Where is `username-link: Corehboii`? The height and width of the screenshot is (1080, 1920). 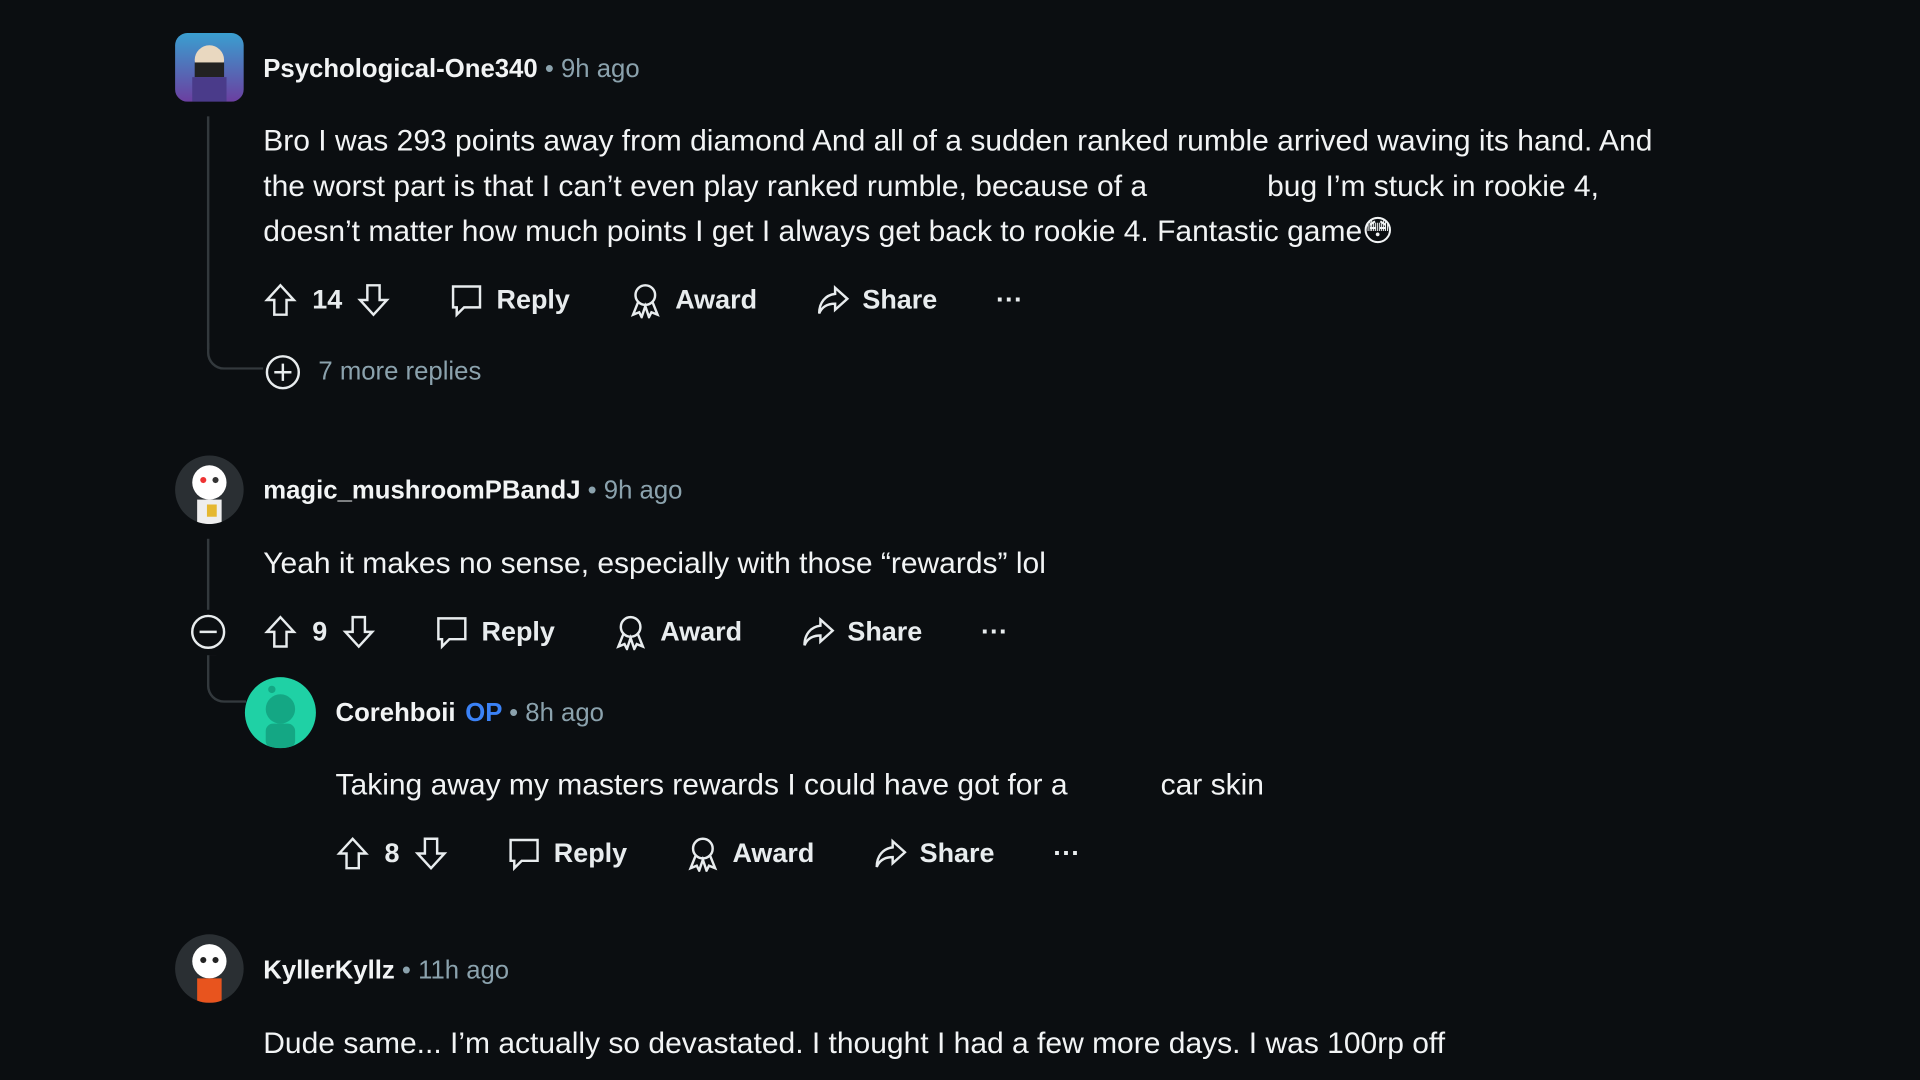
username-link: Corehboii is located at coordinates (396, 713).